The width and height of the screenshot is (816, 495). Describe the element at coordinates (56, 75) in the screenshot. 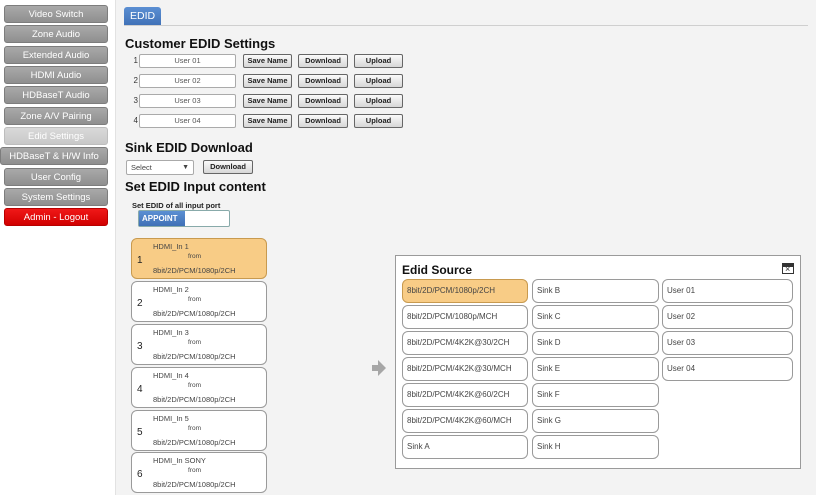

I see `sidebar-item-hdmi-audio: HDMI Audio` at that location.